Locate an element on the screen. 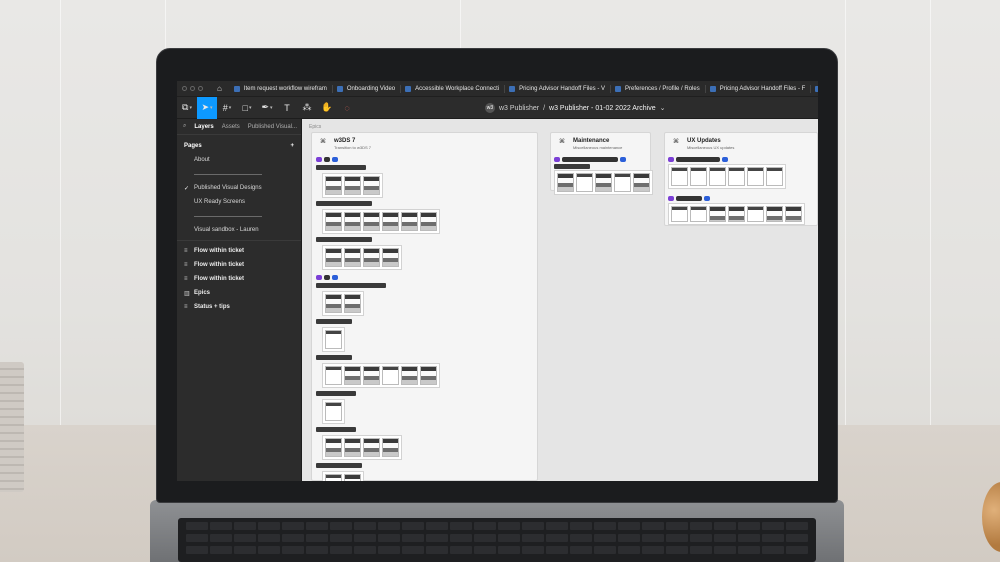 This screenshot has height=562, width=1000. comment-tool-button: ◌ is located at coordinates (347, 108).